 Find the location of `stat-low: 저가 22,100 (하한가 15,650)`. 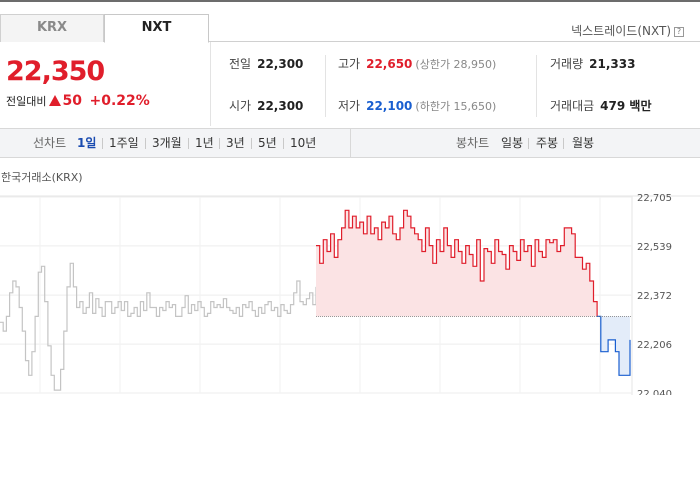

stat-low: 저가 22,100 (하한가 15,650) is located at coordinates (417, 105).